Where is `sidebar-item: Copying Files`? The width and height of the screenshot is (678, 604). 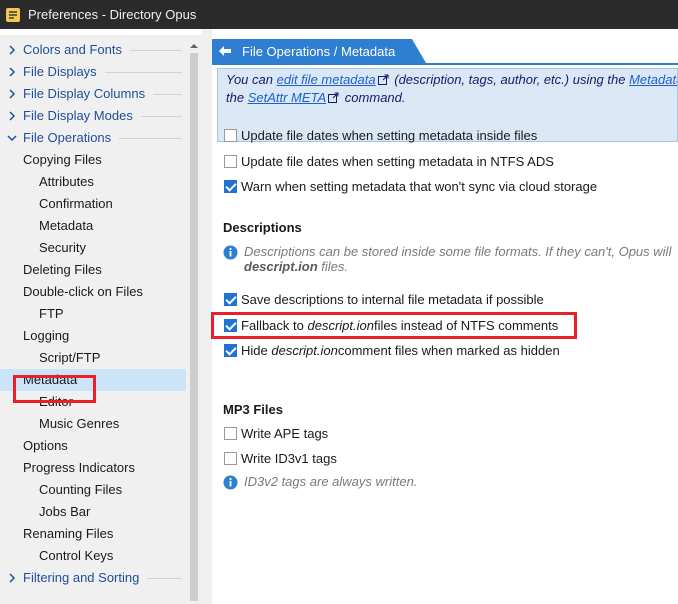
sidebar-item: Copying Files is located at coordinates (93, 160).